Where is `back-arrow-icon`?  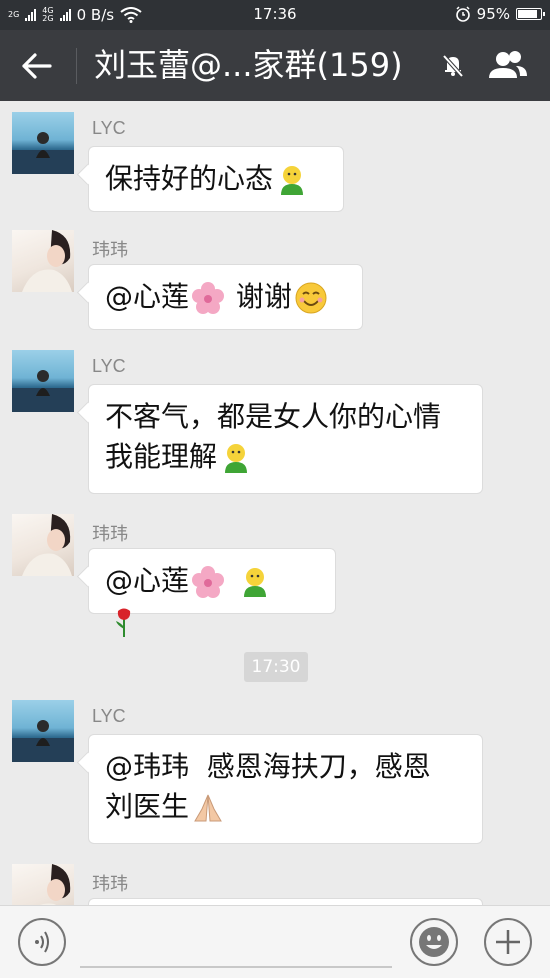
back-arrow-icon is located at coordinates (37, 66).